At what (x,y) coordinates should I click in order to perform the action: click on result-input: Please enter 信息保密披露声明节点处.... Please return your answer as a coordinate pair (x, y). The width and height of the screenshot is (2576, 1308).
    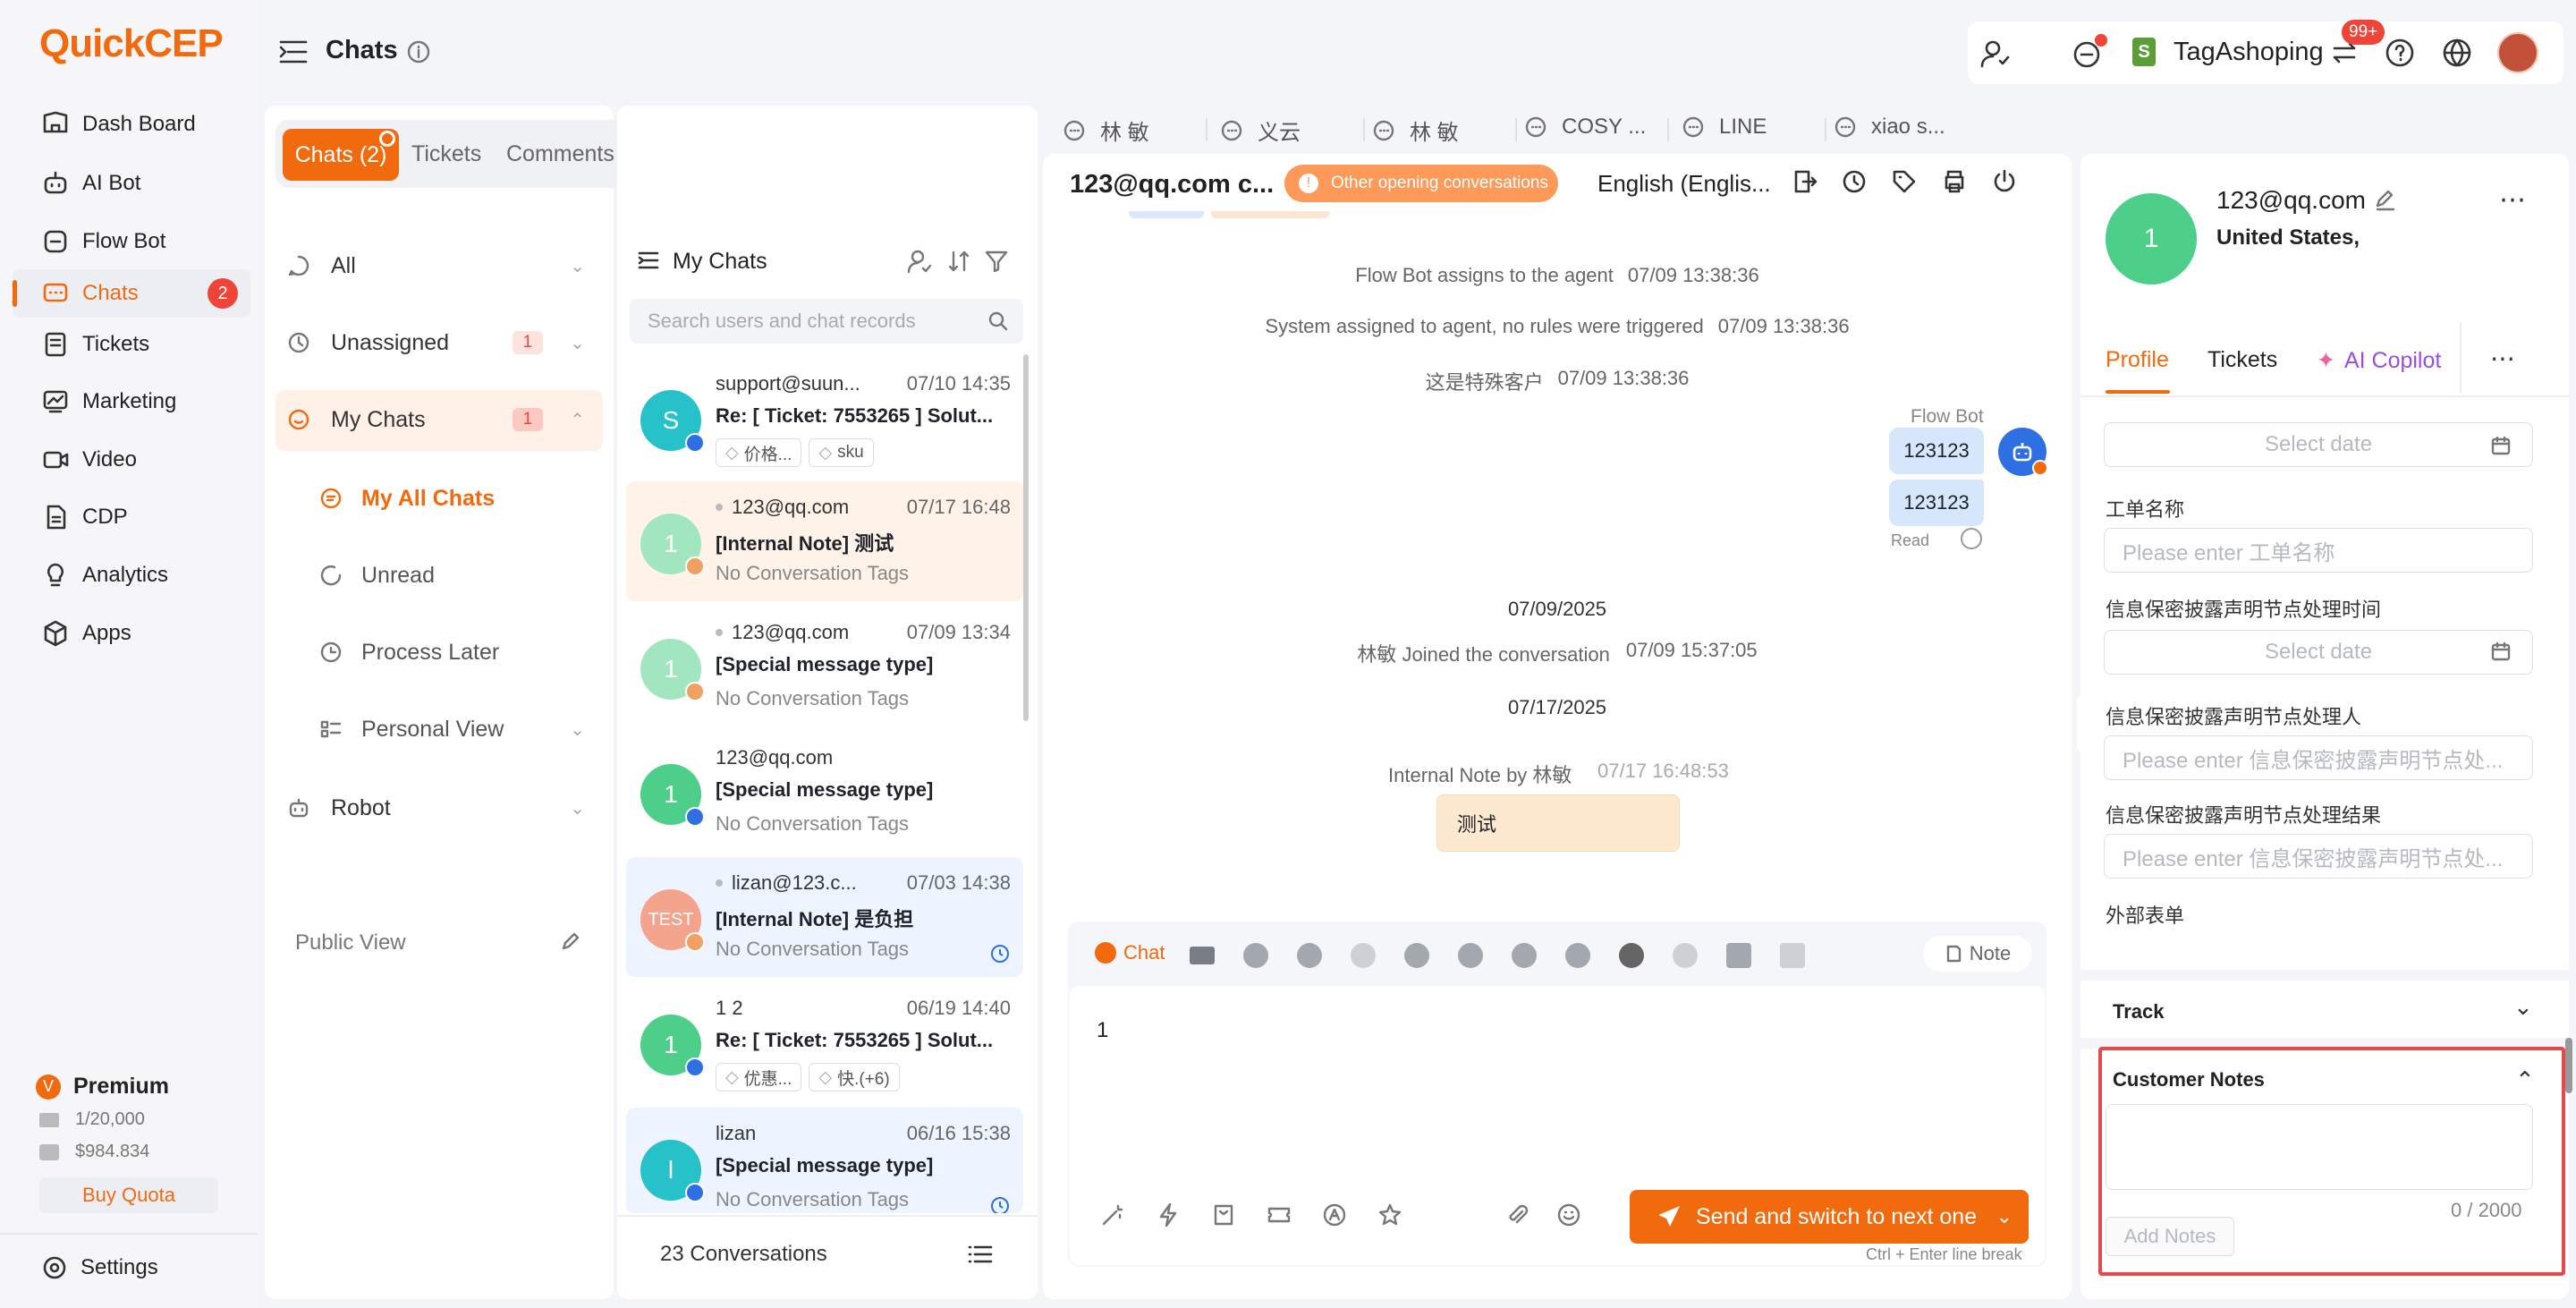
    Looking at the image, I should click on (2318, 856).